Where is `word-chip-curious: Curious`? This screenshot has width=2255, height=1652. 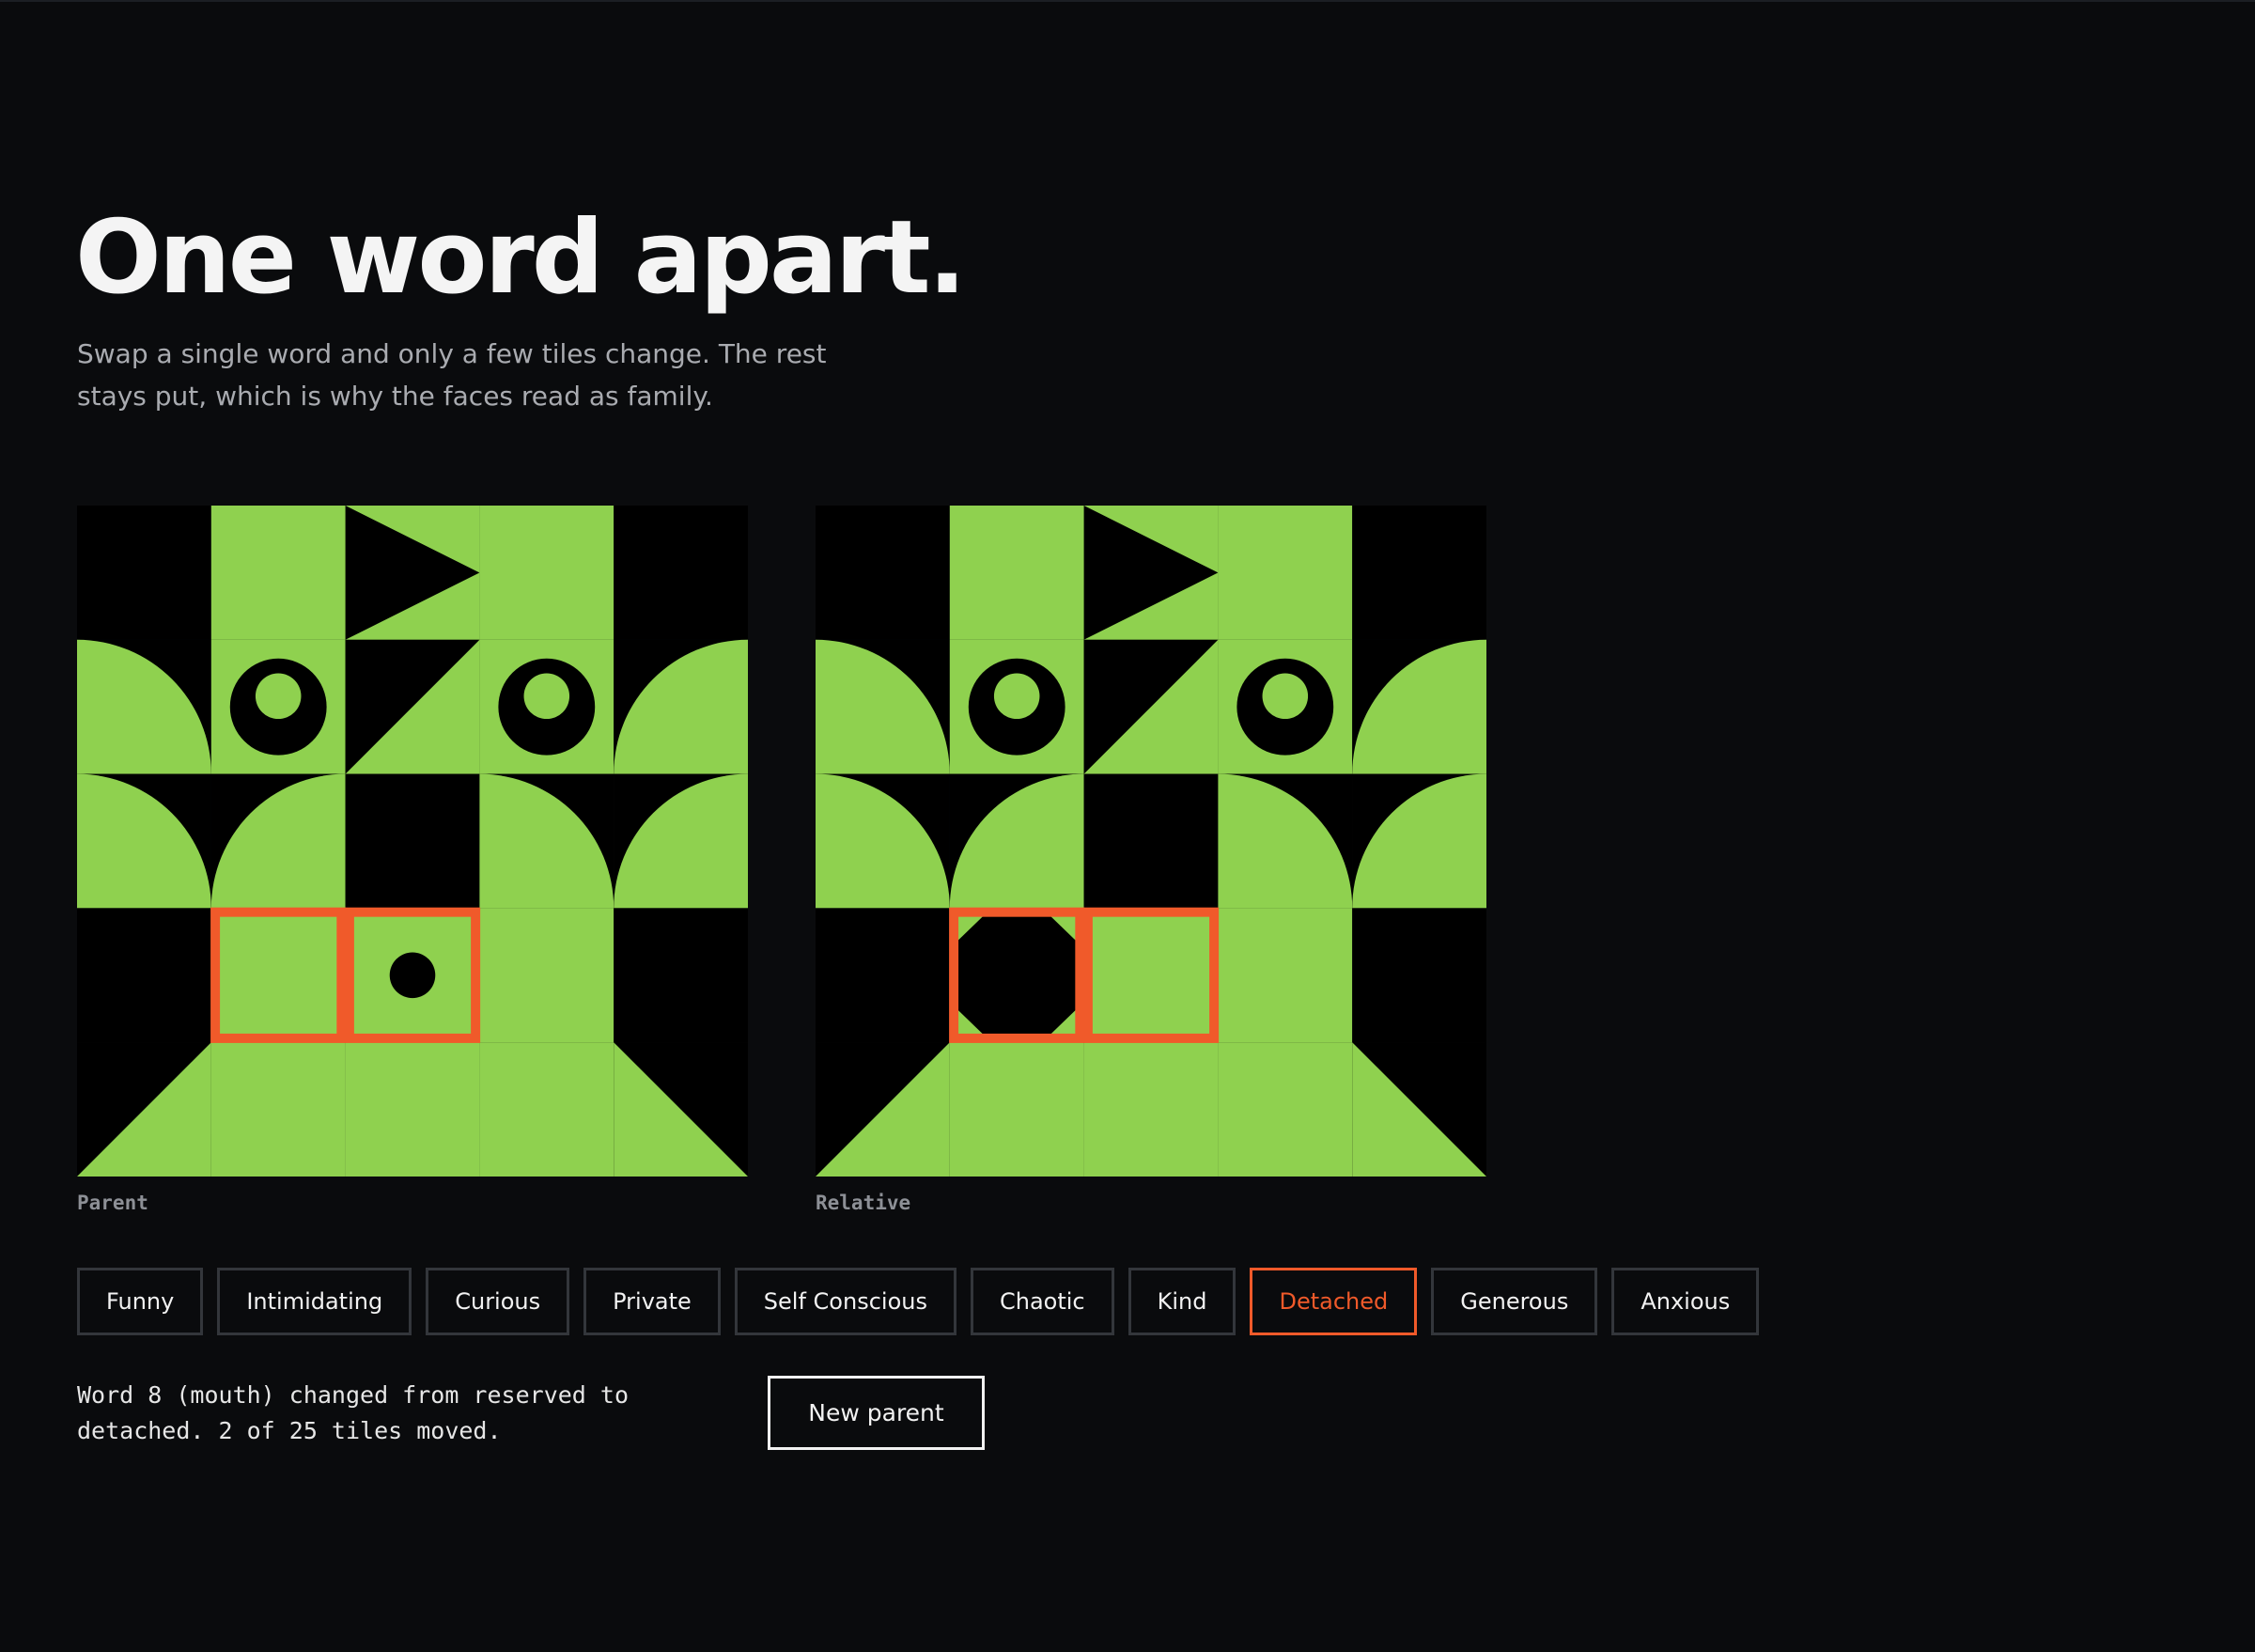 word-chip-curious: Curious is located at coordinates (498, 1301).